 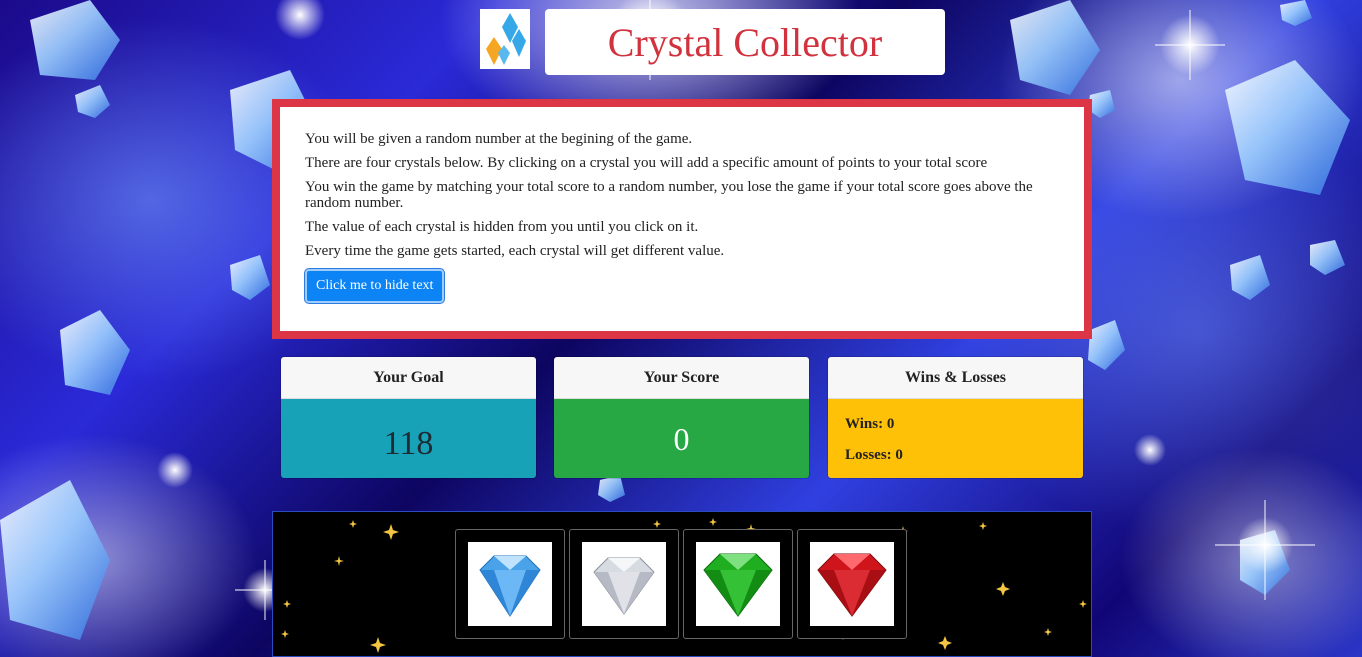 I want to click on hide-text-button: Click me to hide text, so click(x=375, y=286).